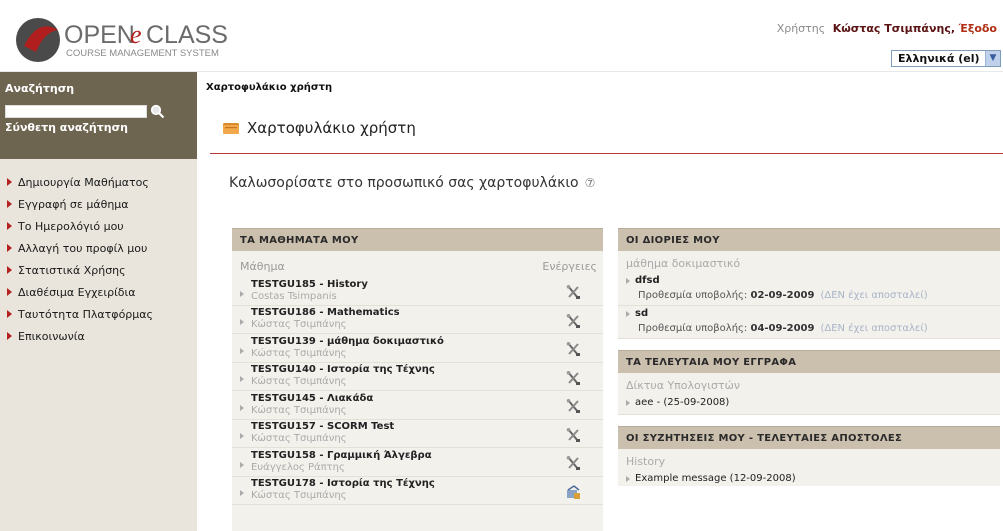  What do you see at coordinates (809, 280) in the screenshot?
I see `assignment-item: dfsd` at bounding box center [809, 280].